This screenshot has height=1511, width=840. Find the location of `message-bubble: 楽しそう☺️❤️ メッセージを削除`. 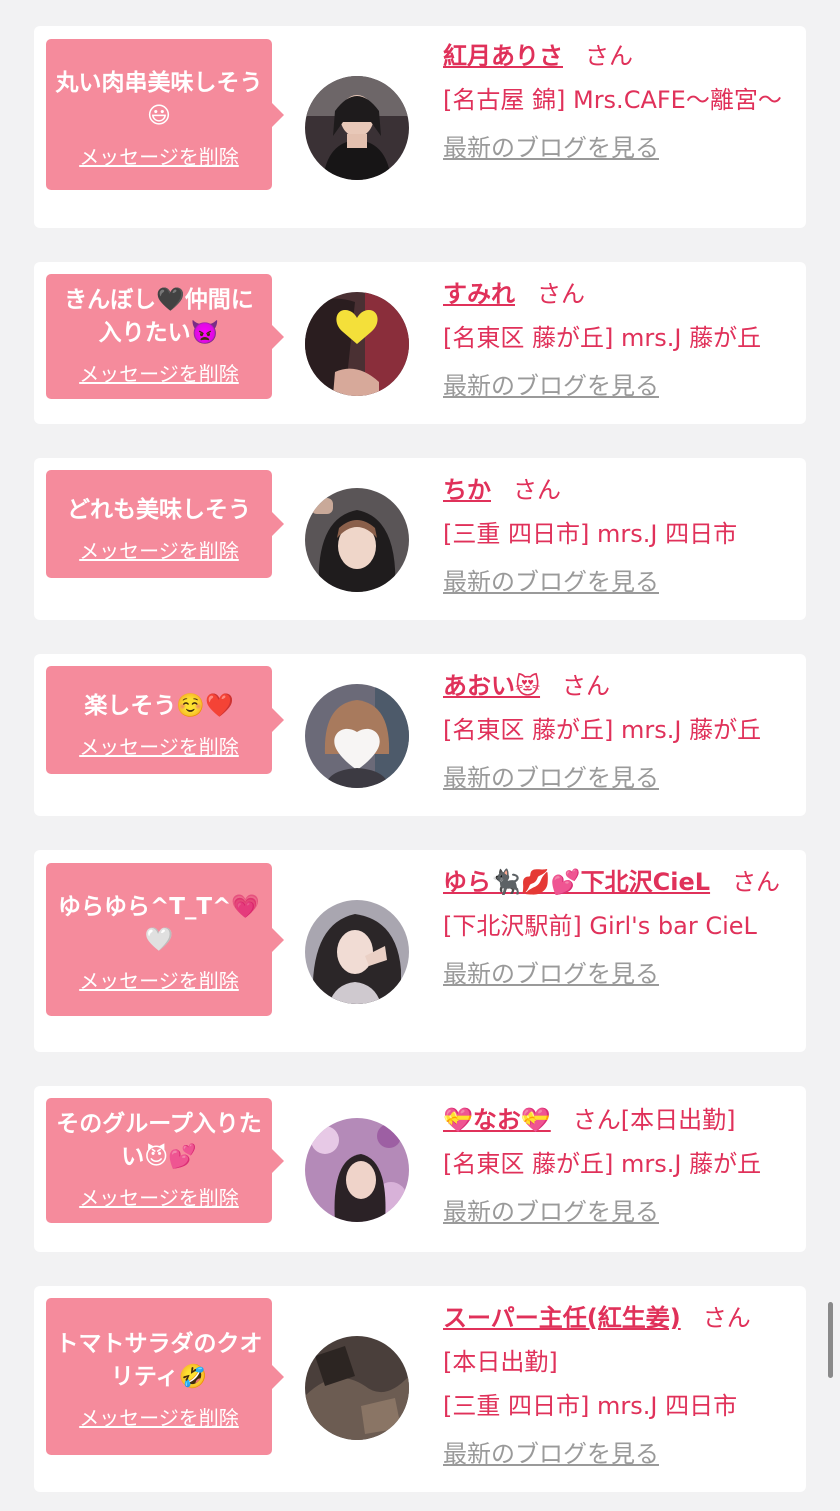

message-bubble: 楽しそう☺️❤️ メッセージを削除 is located at coordinates (165, 720).